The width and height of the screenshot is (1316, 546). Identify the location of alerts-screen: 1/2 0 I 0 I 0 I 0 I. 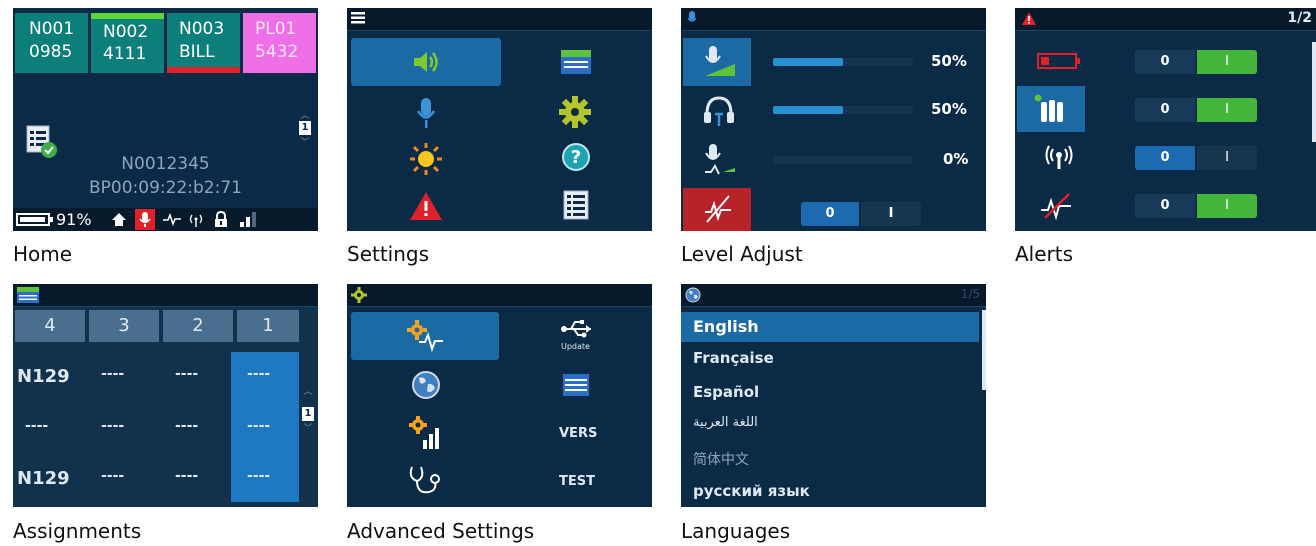
(1165, 119).